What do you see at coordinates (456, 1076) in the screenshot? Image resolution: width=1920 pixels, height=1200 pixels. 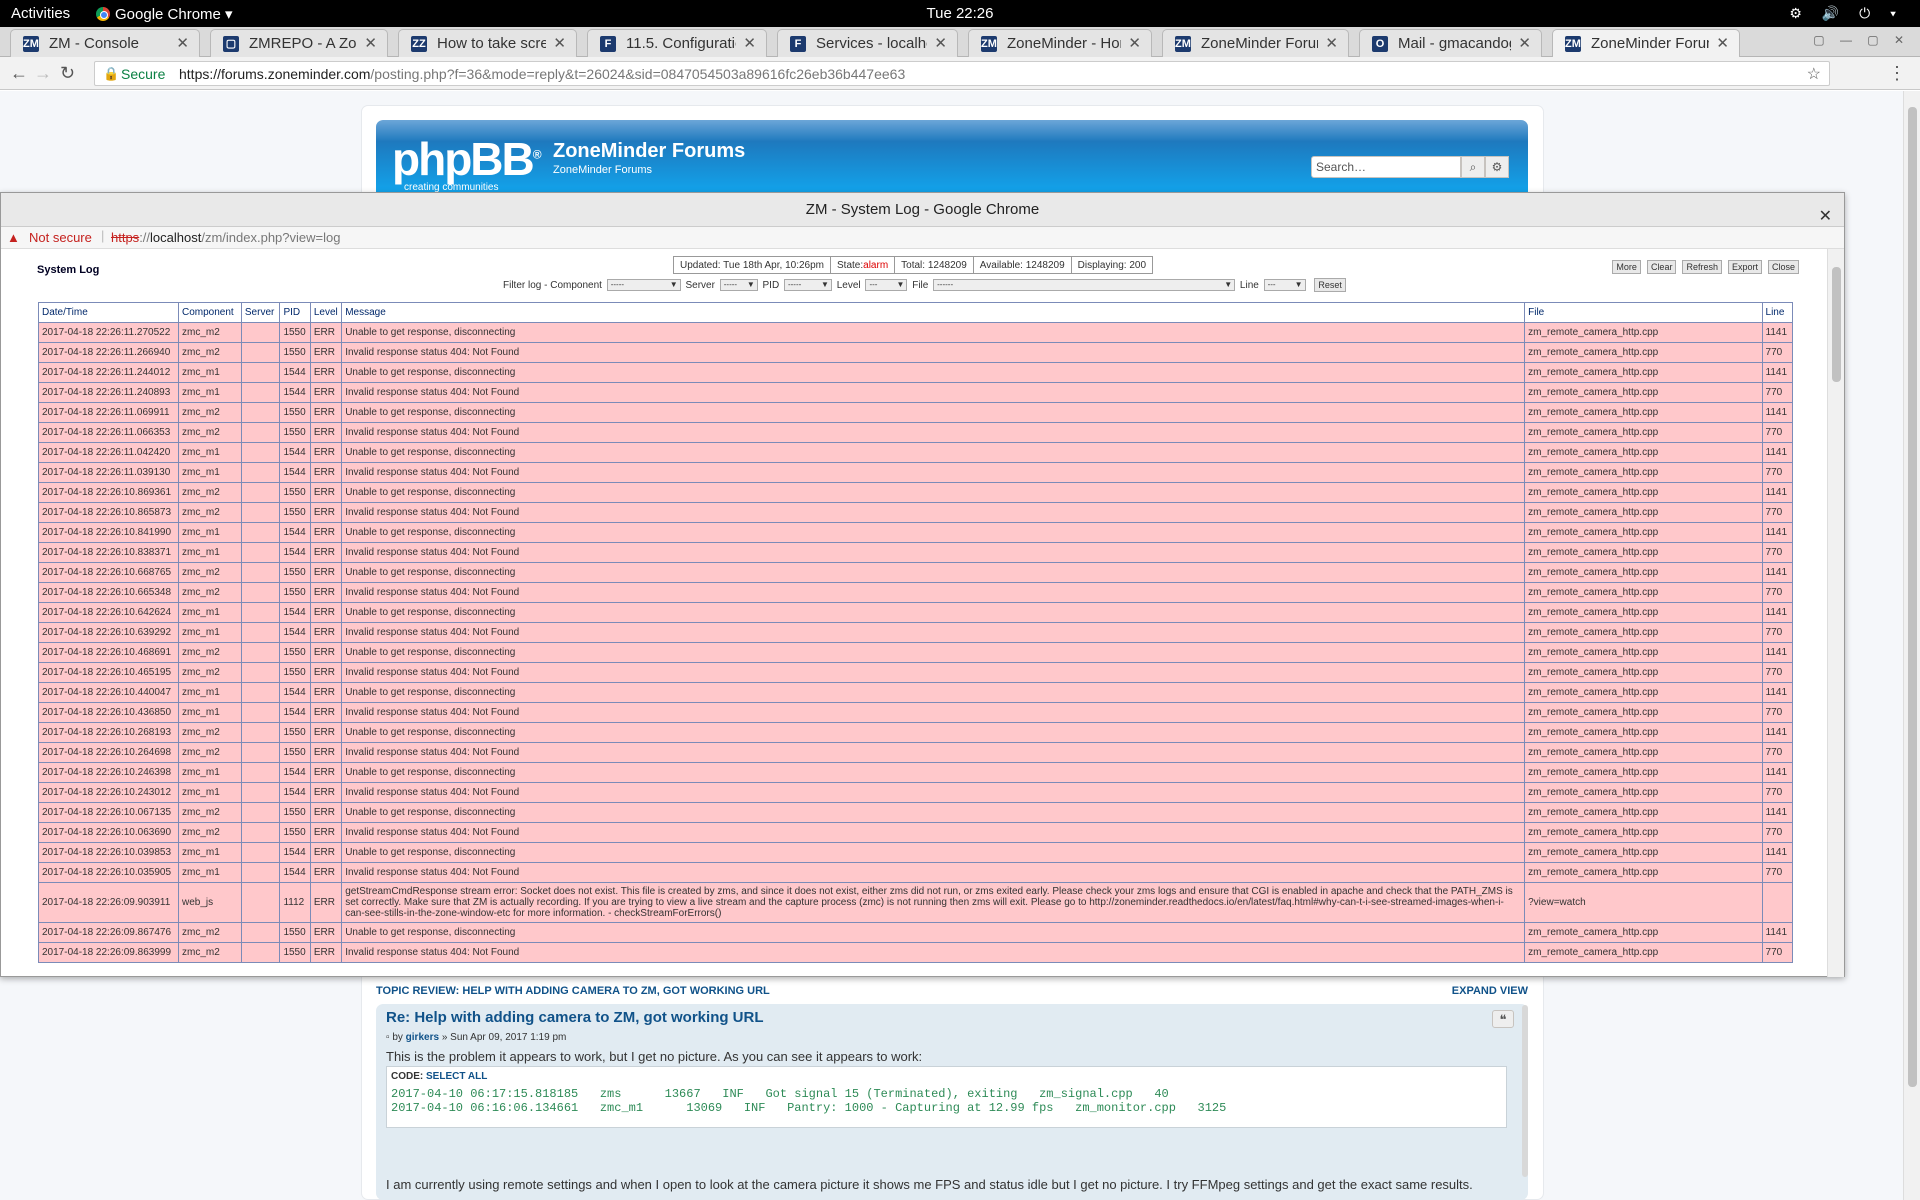 I see `select-all-link: SELECT ALL` at bounding box center [456, 1076].